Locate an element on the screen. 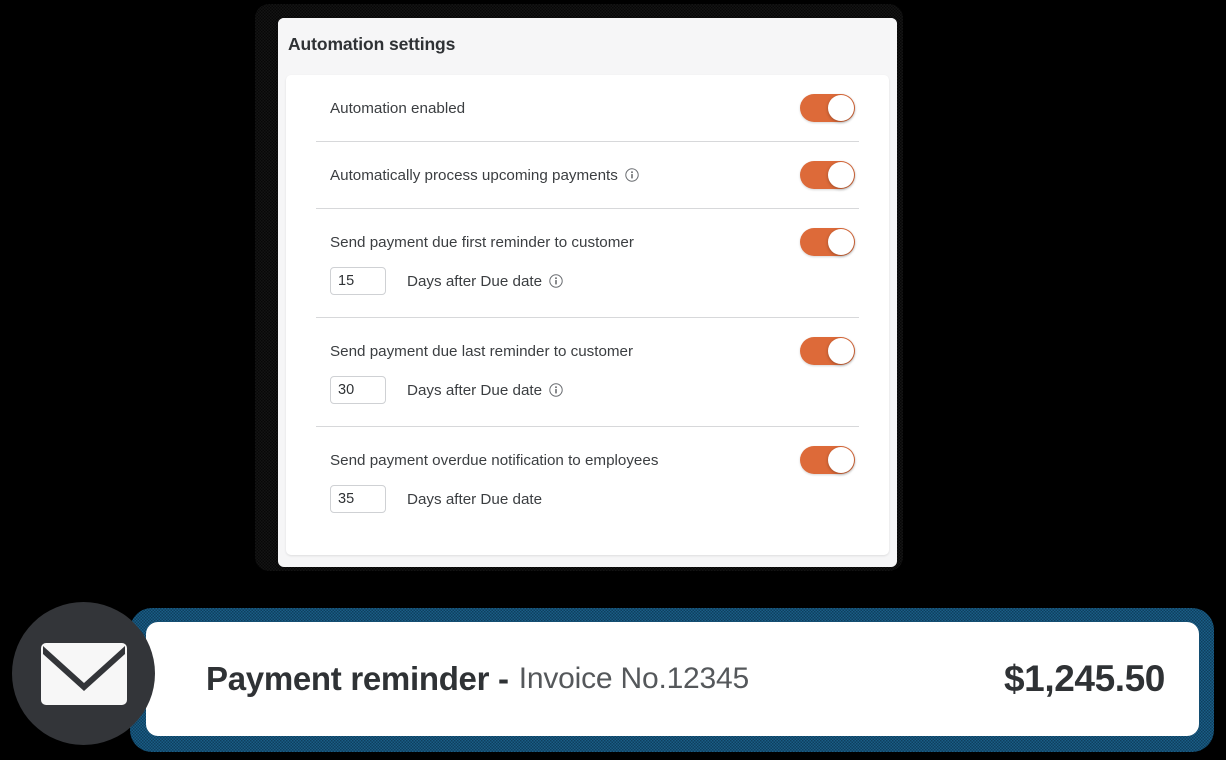 This screenshot has width=1226, height=760. toggle-overdue-notification is located at coordinates (827, 460).